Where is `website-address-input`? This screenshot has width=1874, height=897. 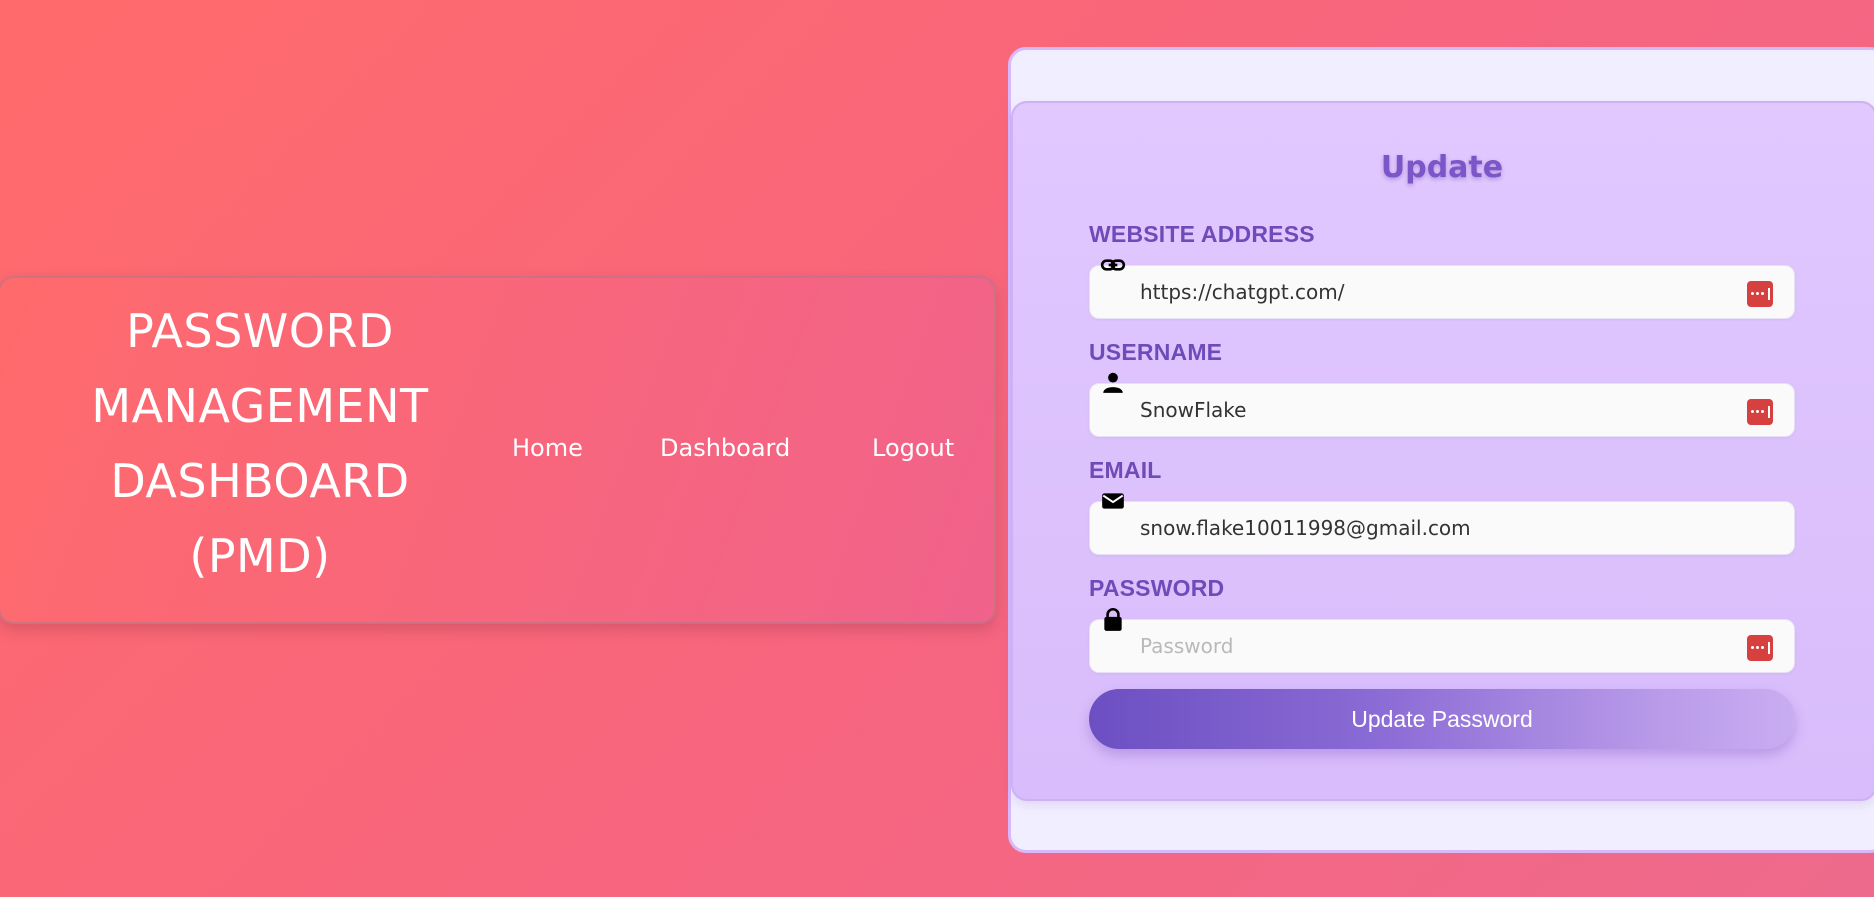
website-address-input is located at coordinates (1420, 292).